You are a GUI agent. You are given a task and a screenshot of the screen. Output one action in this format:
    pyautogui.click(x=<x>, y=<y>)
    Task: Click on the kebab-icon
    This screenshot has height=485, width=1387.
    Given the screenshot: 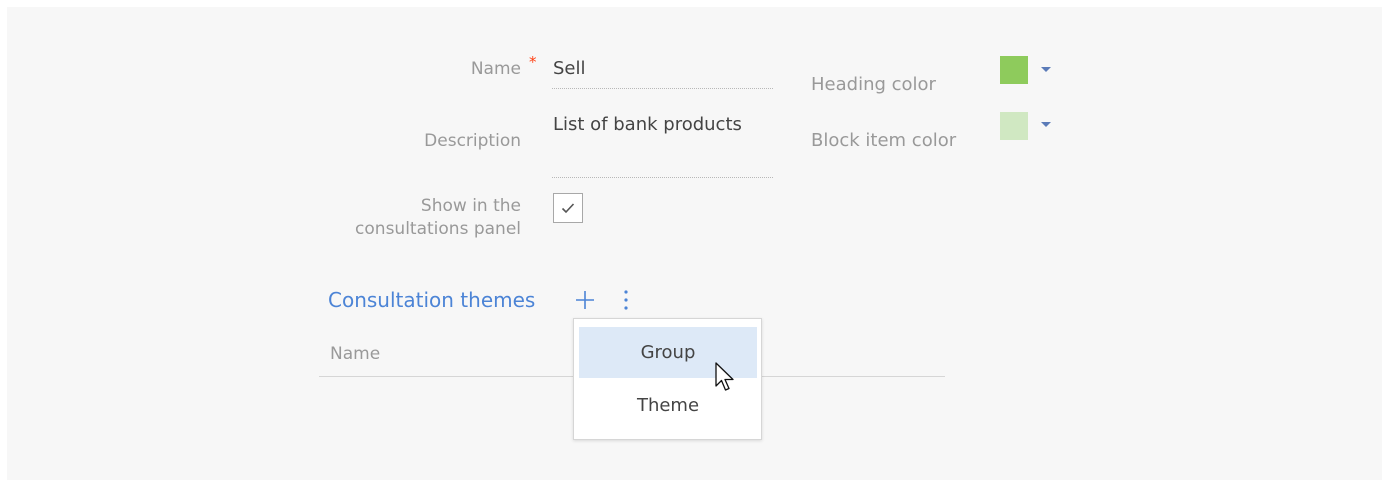 What is the action you would take?
    pyautogui.click(x=626, y=300)
    